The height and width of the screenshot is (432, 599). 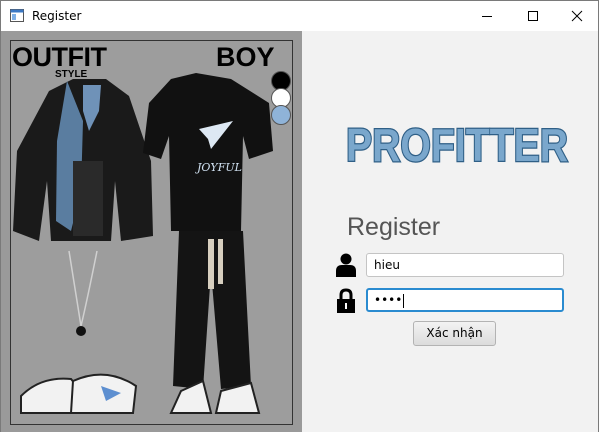 I want to click on username-value: hieu, so click(x=387, y=265).